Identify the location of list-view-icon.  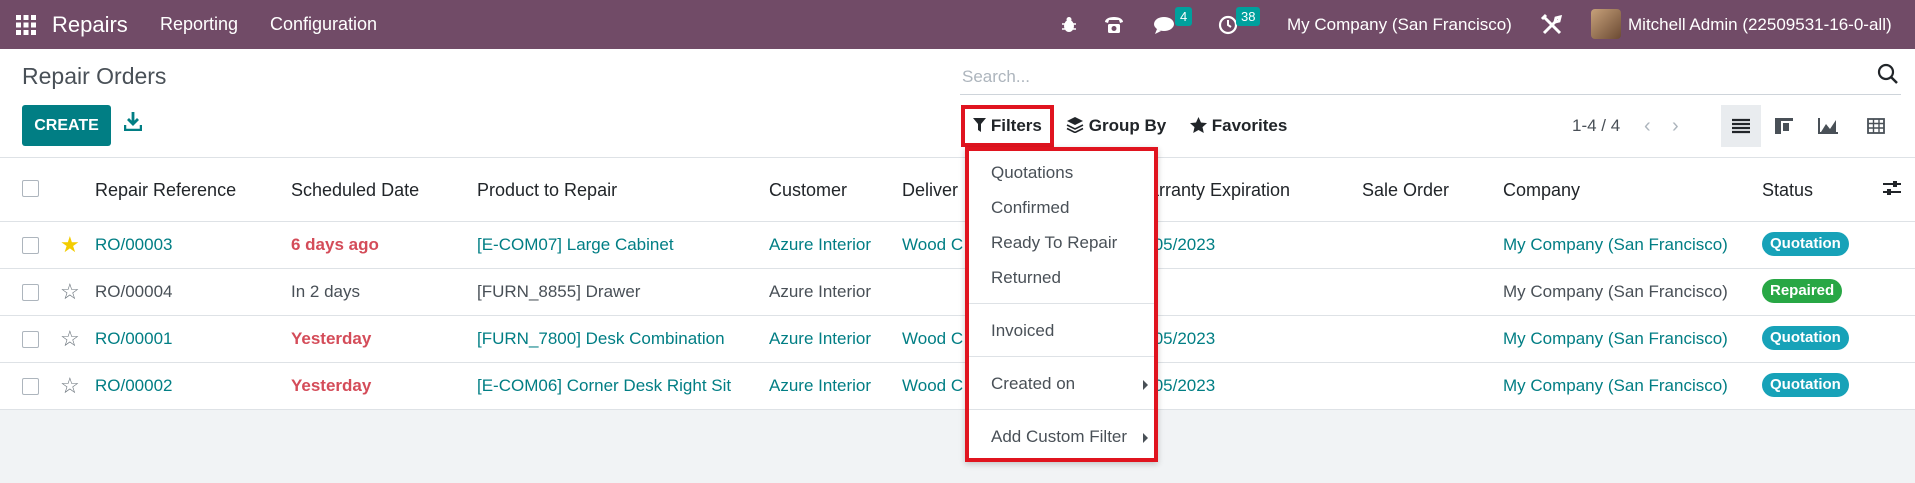
(1741, 126).